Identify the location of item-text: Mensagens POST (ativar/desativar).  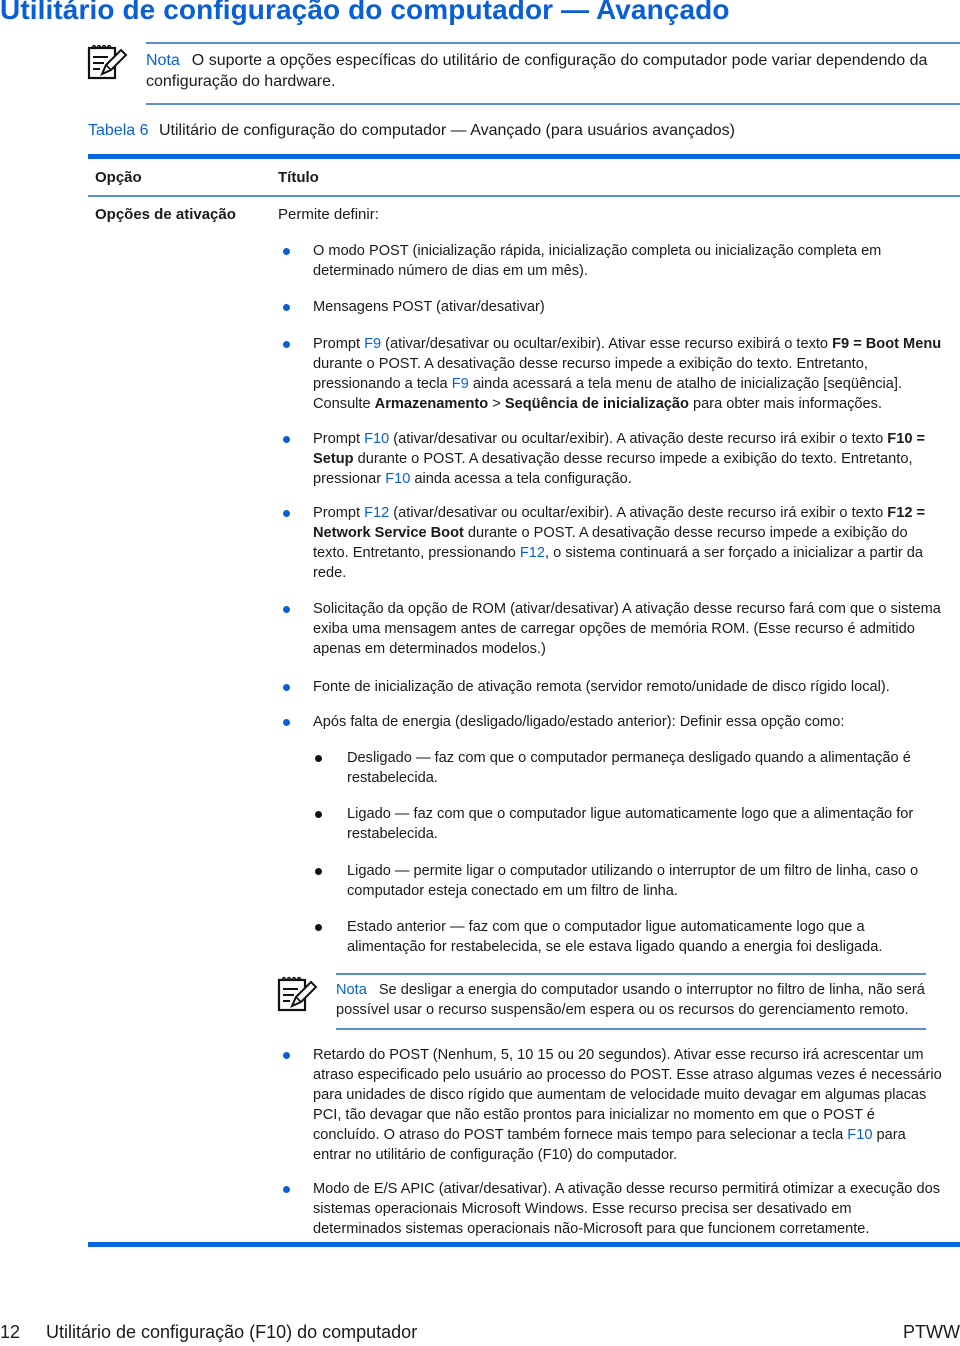
(429, 307).